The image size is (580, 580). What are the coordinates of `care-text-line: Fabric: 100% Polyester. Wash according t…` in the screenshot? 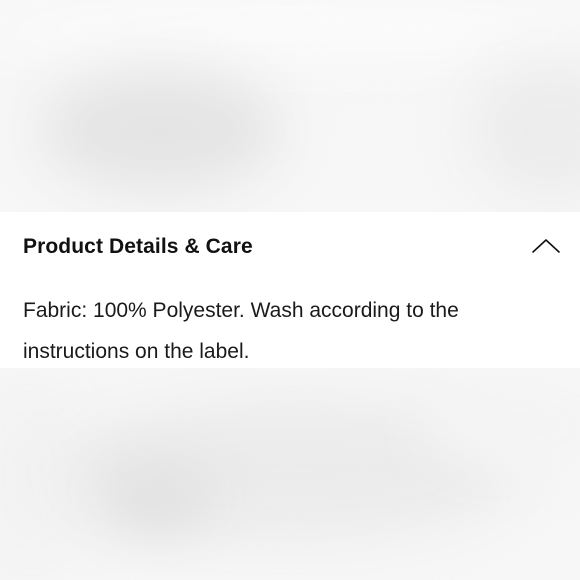 It's located at (241, 310).